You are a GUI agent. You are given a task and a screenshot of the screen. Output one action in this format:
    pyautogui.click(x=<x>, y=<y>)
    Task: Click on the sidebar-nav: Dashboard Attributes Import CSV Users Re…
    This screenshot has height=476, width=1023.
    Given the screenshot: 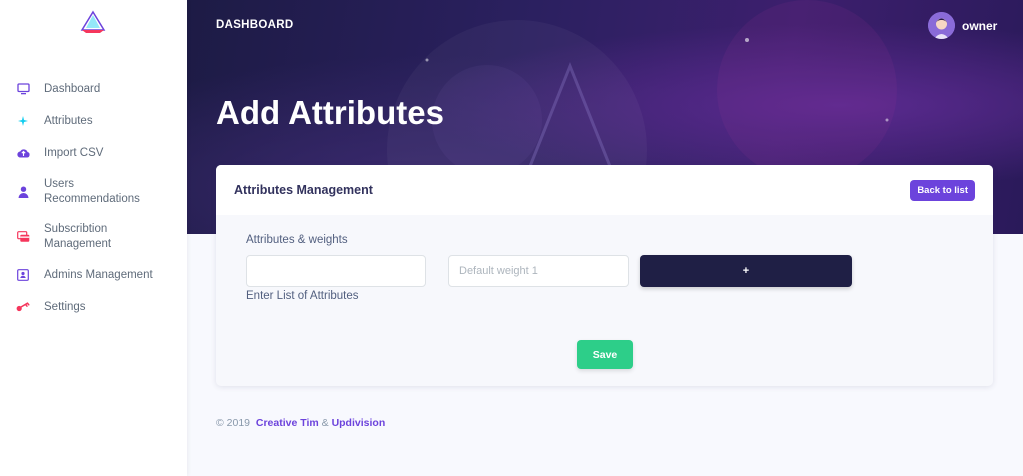 What is the action you would take?
    pyautogui.click(x=93, y=198)
    